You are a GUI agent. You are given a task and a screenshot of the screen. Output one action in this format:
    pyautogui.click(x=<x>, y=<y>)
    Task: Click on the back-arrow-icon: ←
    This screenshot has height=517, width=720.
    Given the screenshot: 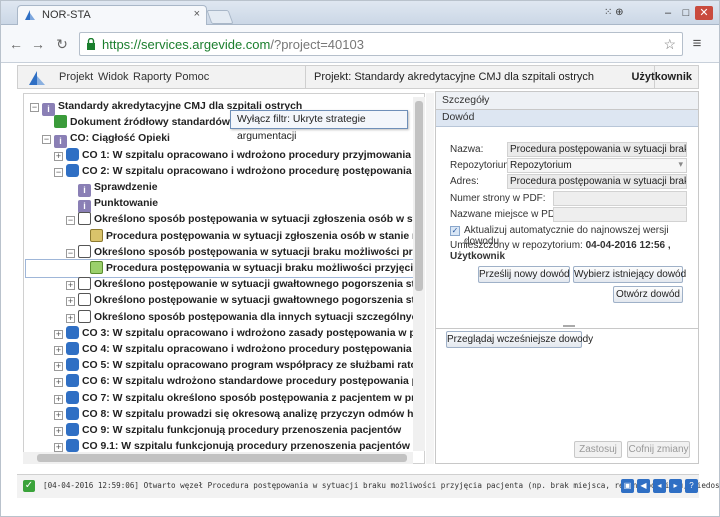 What is the action you would take?
    pyautogui.click(x=16, y=44)
    